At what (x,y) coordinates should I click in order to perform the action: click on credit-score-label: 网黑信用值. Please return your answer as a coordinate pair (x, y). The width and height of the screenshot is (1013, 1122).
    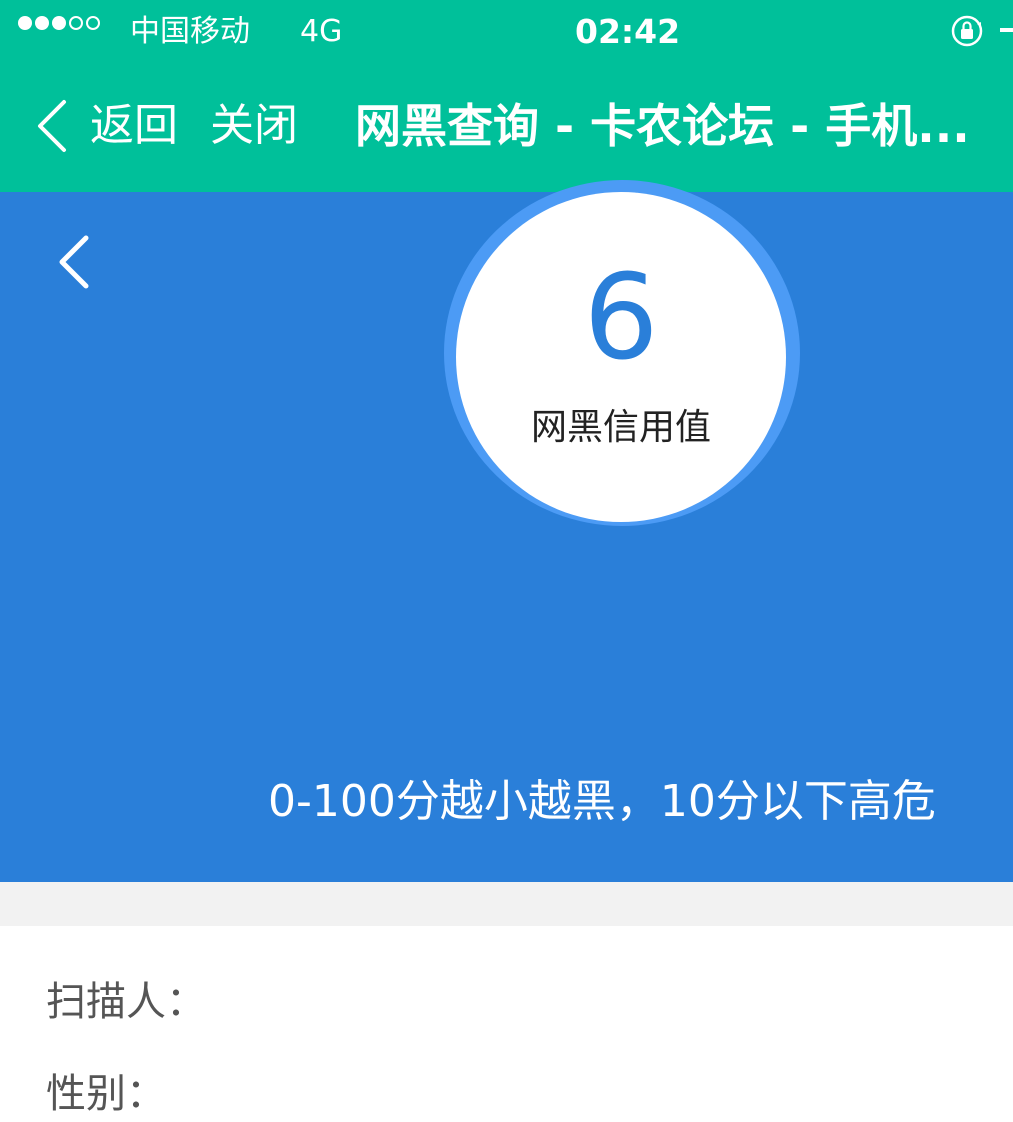
    Looking at the image, I should click on (620, 427).